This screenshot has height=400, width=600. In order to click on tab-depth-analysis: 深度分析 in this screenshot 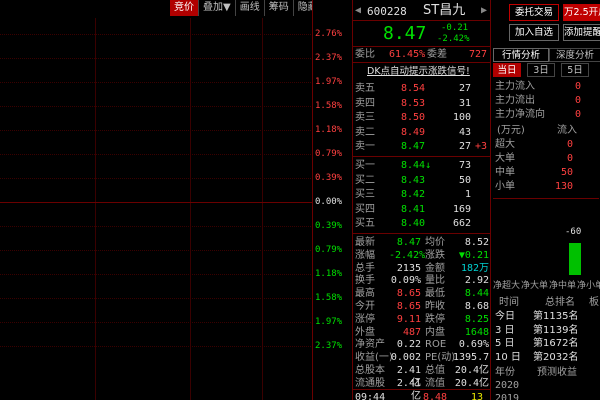, I will do `click(574, 55)`.